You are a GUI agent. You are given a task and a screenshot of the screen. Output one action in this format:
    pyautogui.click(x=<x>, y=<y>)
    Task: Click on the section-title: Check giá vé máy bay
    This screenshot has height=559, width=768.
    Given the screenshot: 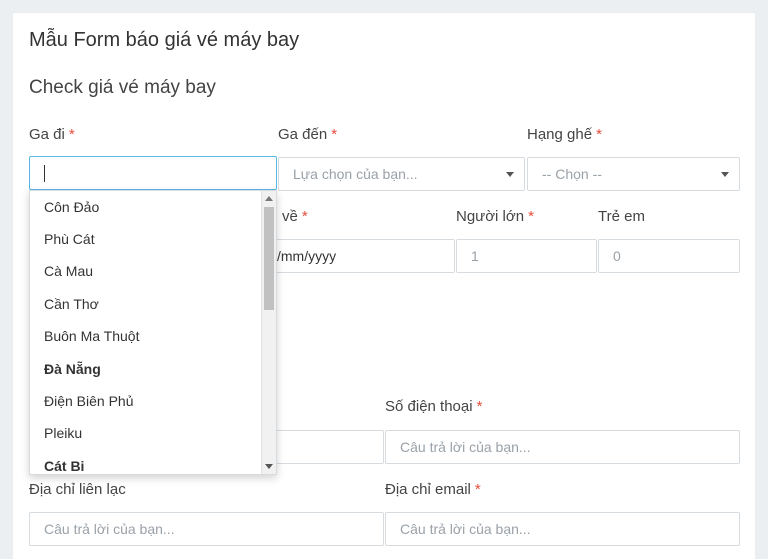 What is the action you would take?
    pyautogui.click(x=122, y=87)
    